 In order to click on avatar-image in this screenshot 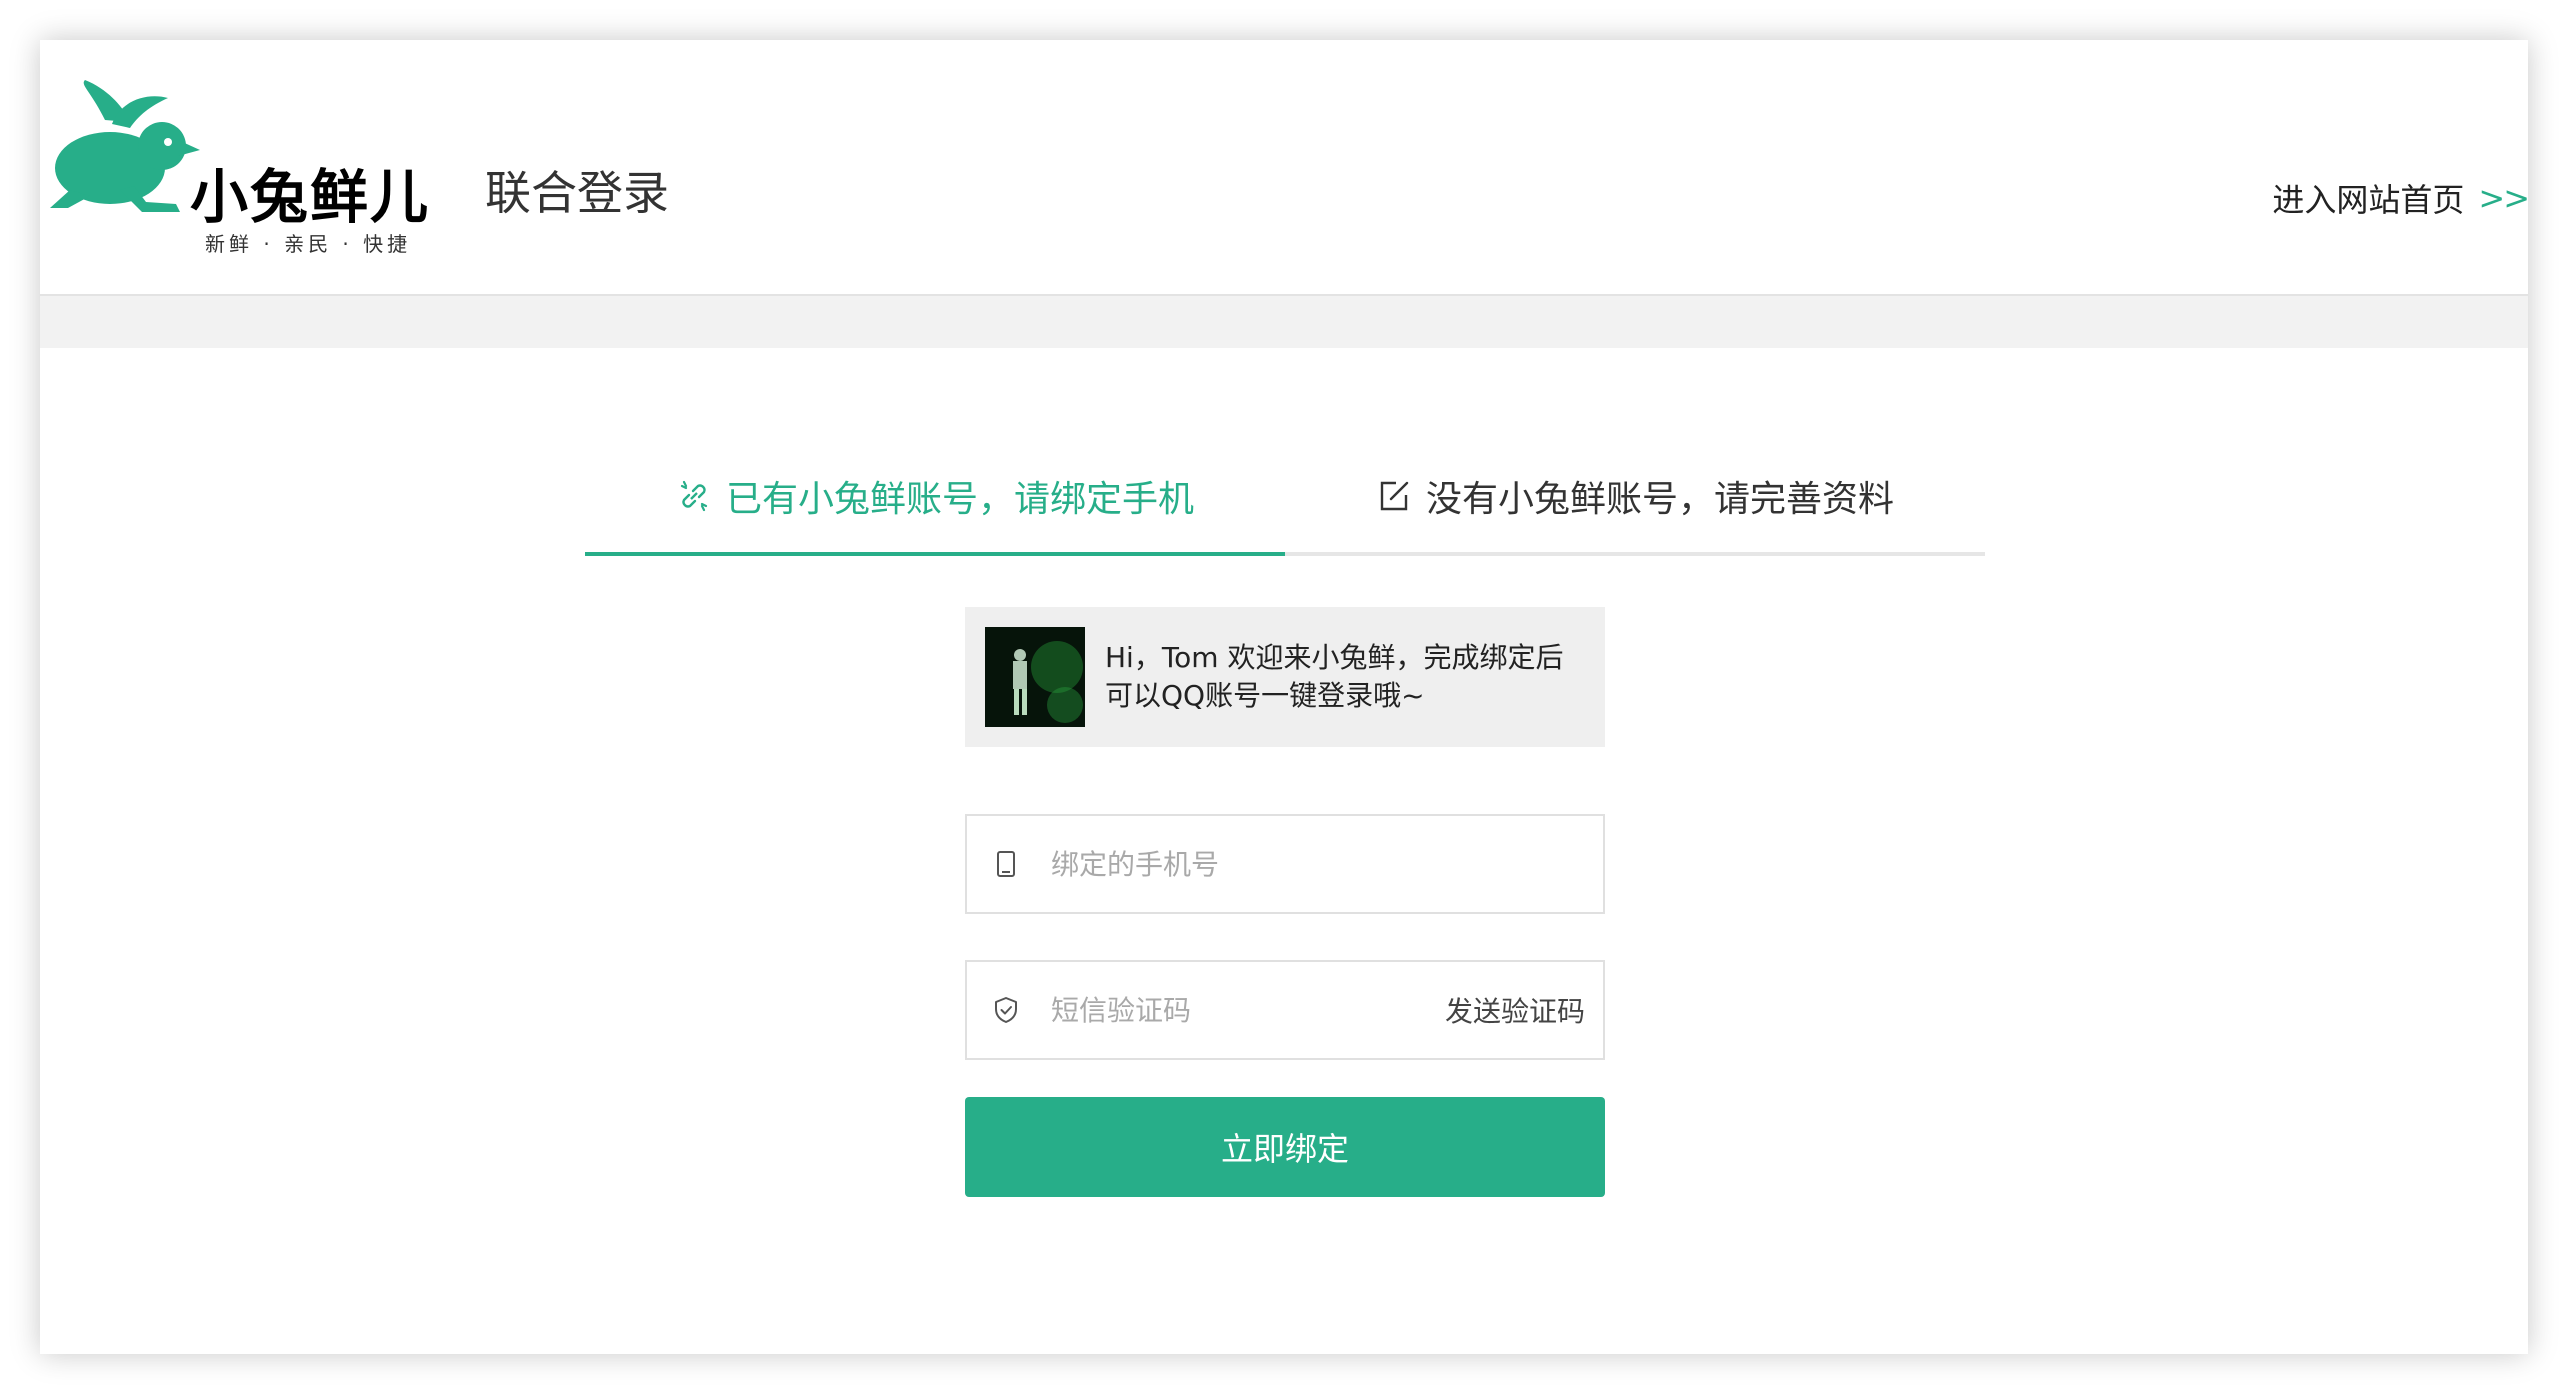, I will do `click(1035, 677)`.